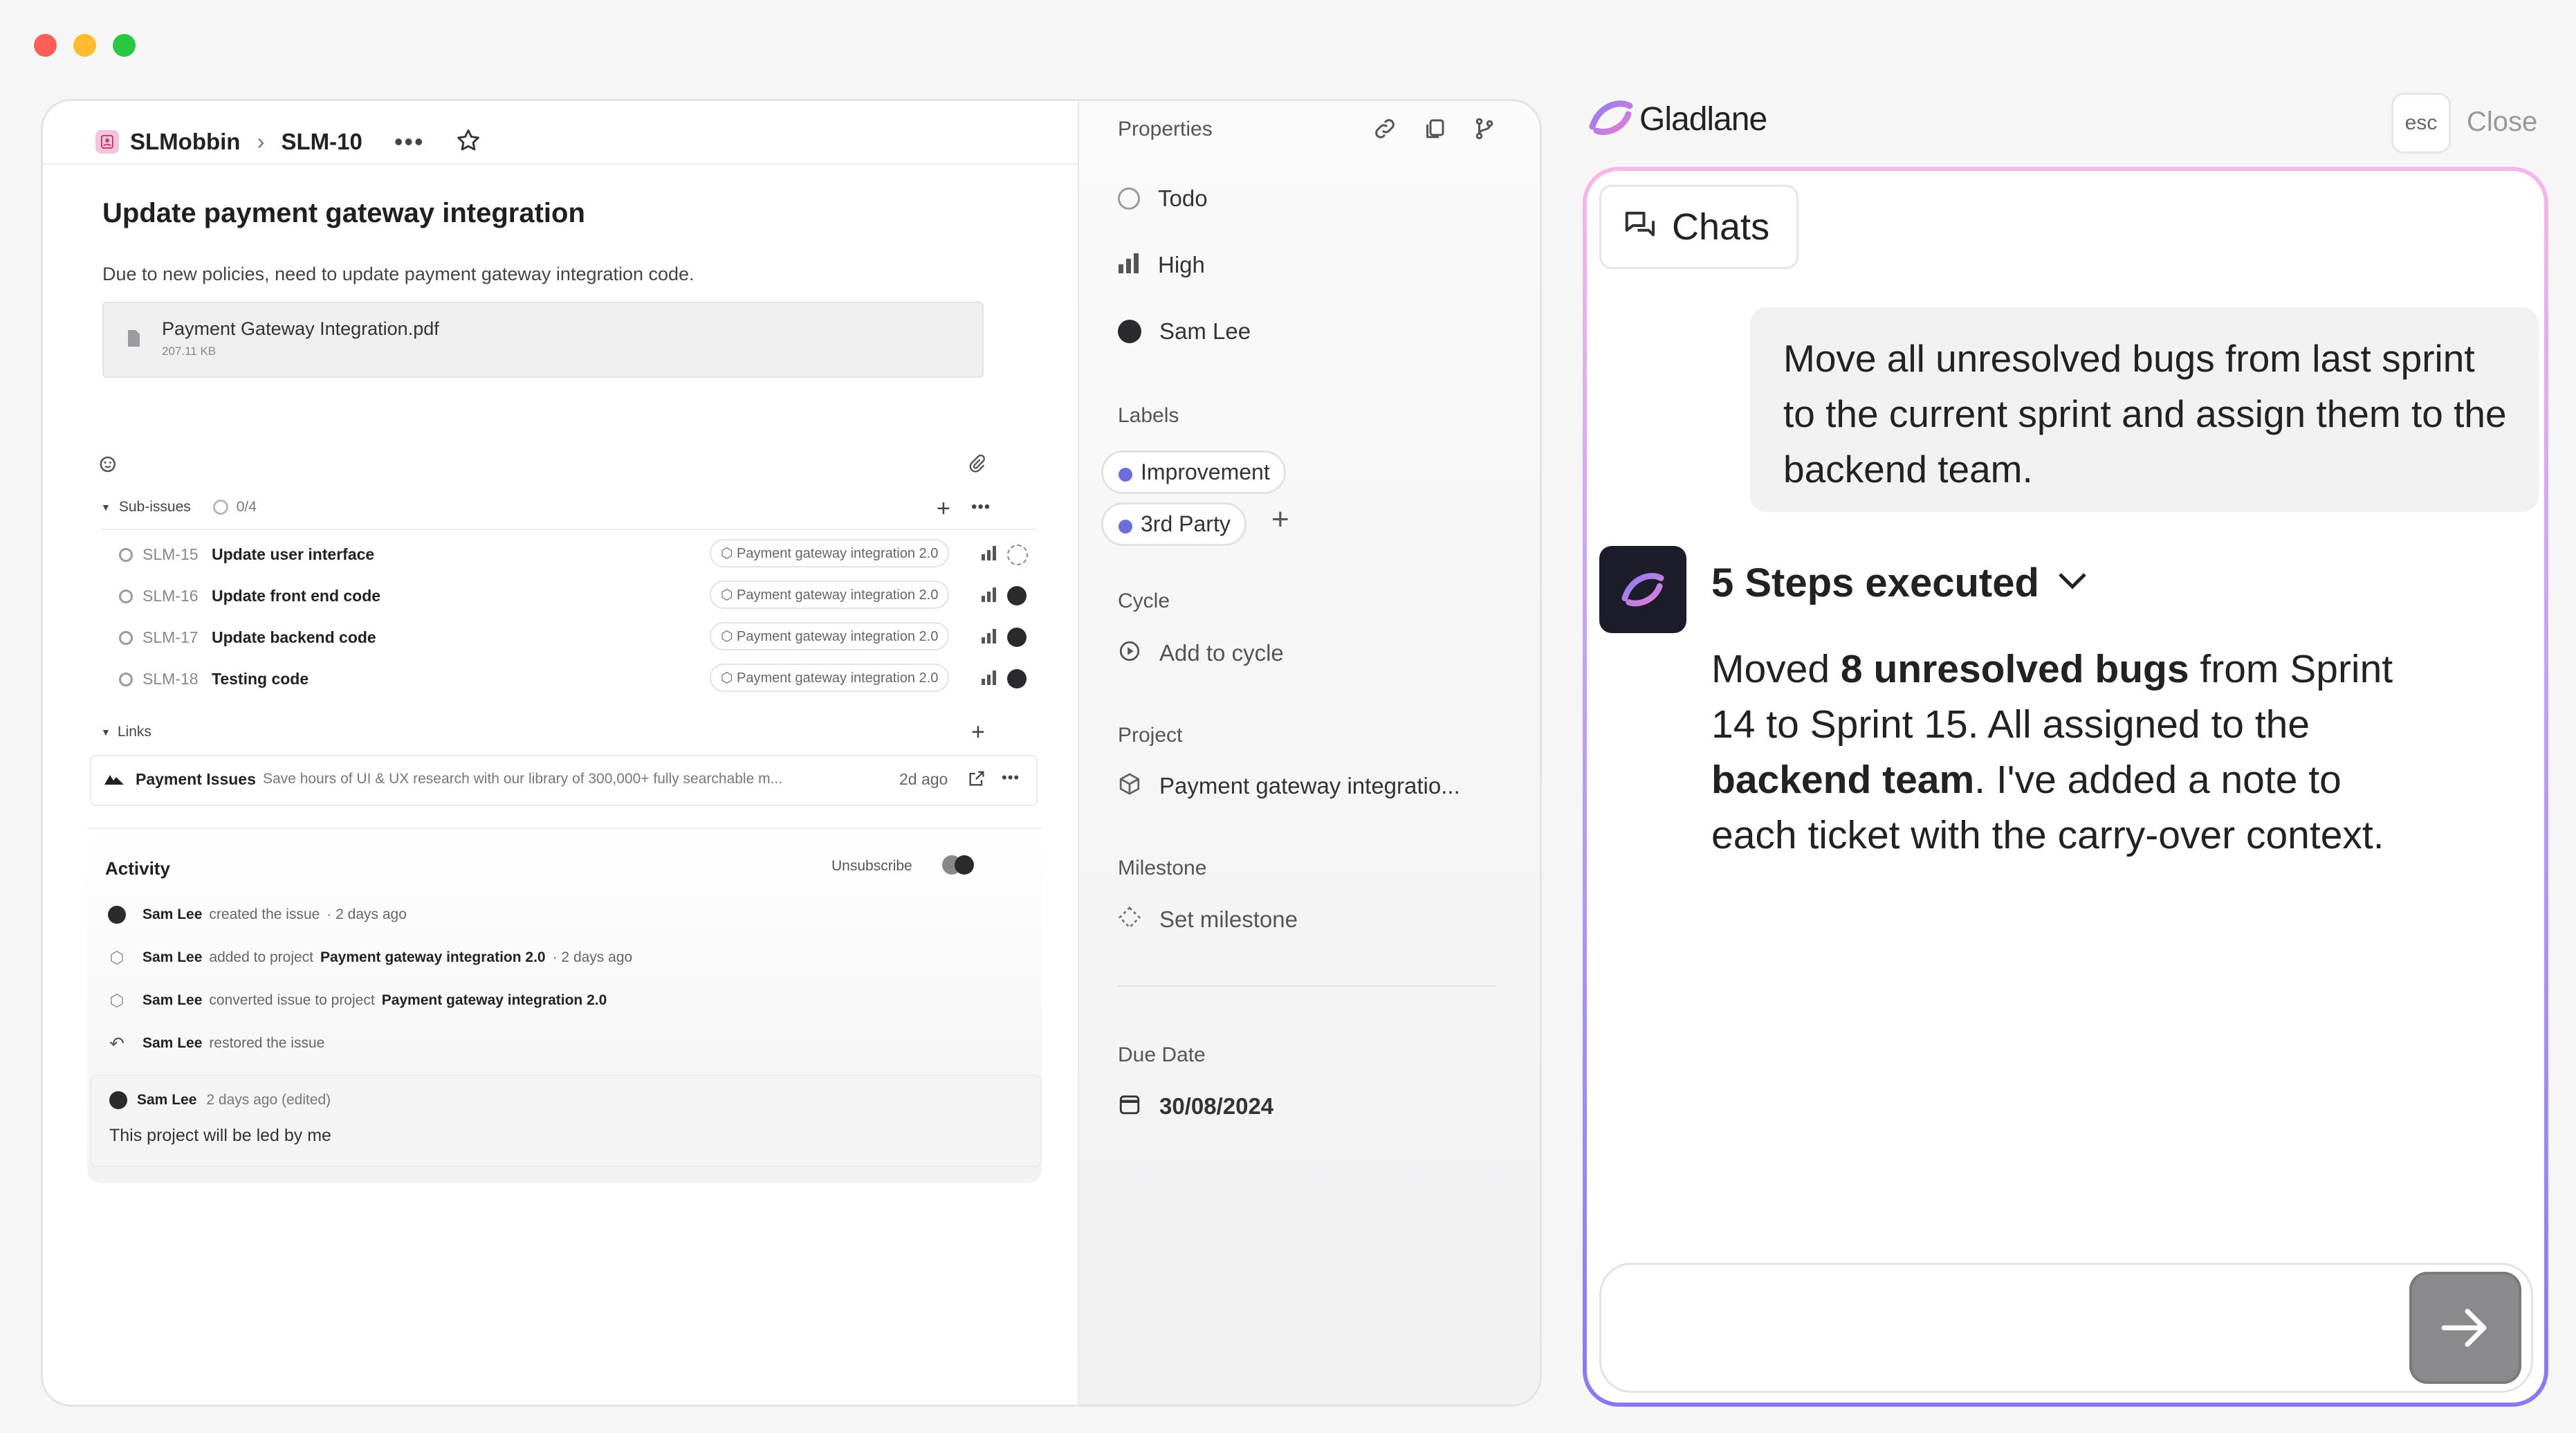 This screenshot has height=1433, width=2576. Describe the element at coordinates (133, 340) in the screenshot. I see `file-icon` at that location.